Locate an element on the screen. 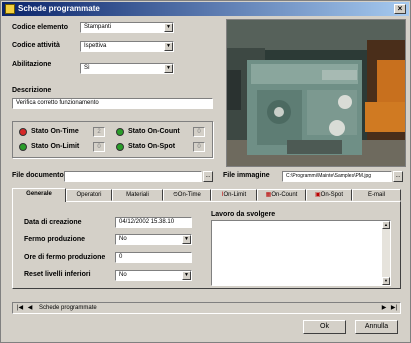 Image resolution: width=411 pixels, height=343 pixels. tab-label: On-Limit is located at coordinates (235, 195).